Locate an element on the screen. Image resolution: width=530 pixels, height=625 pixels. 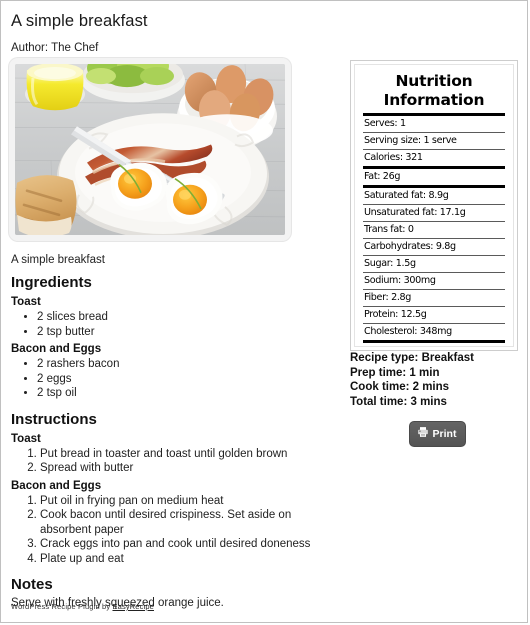
notes-heading: Notes is located at coordinates (32, 584).